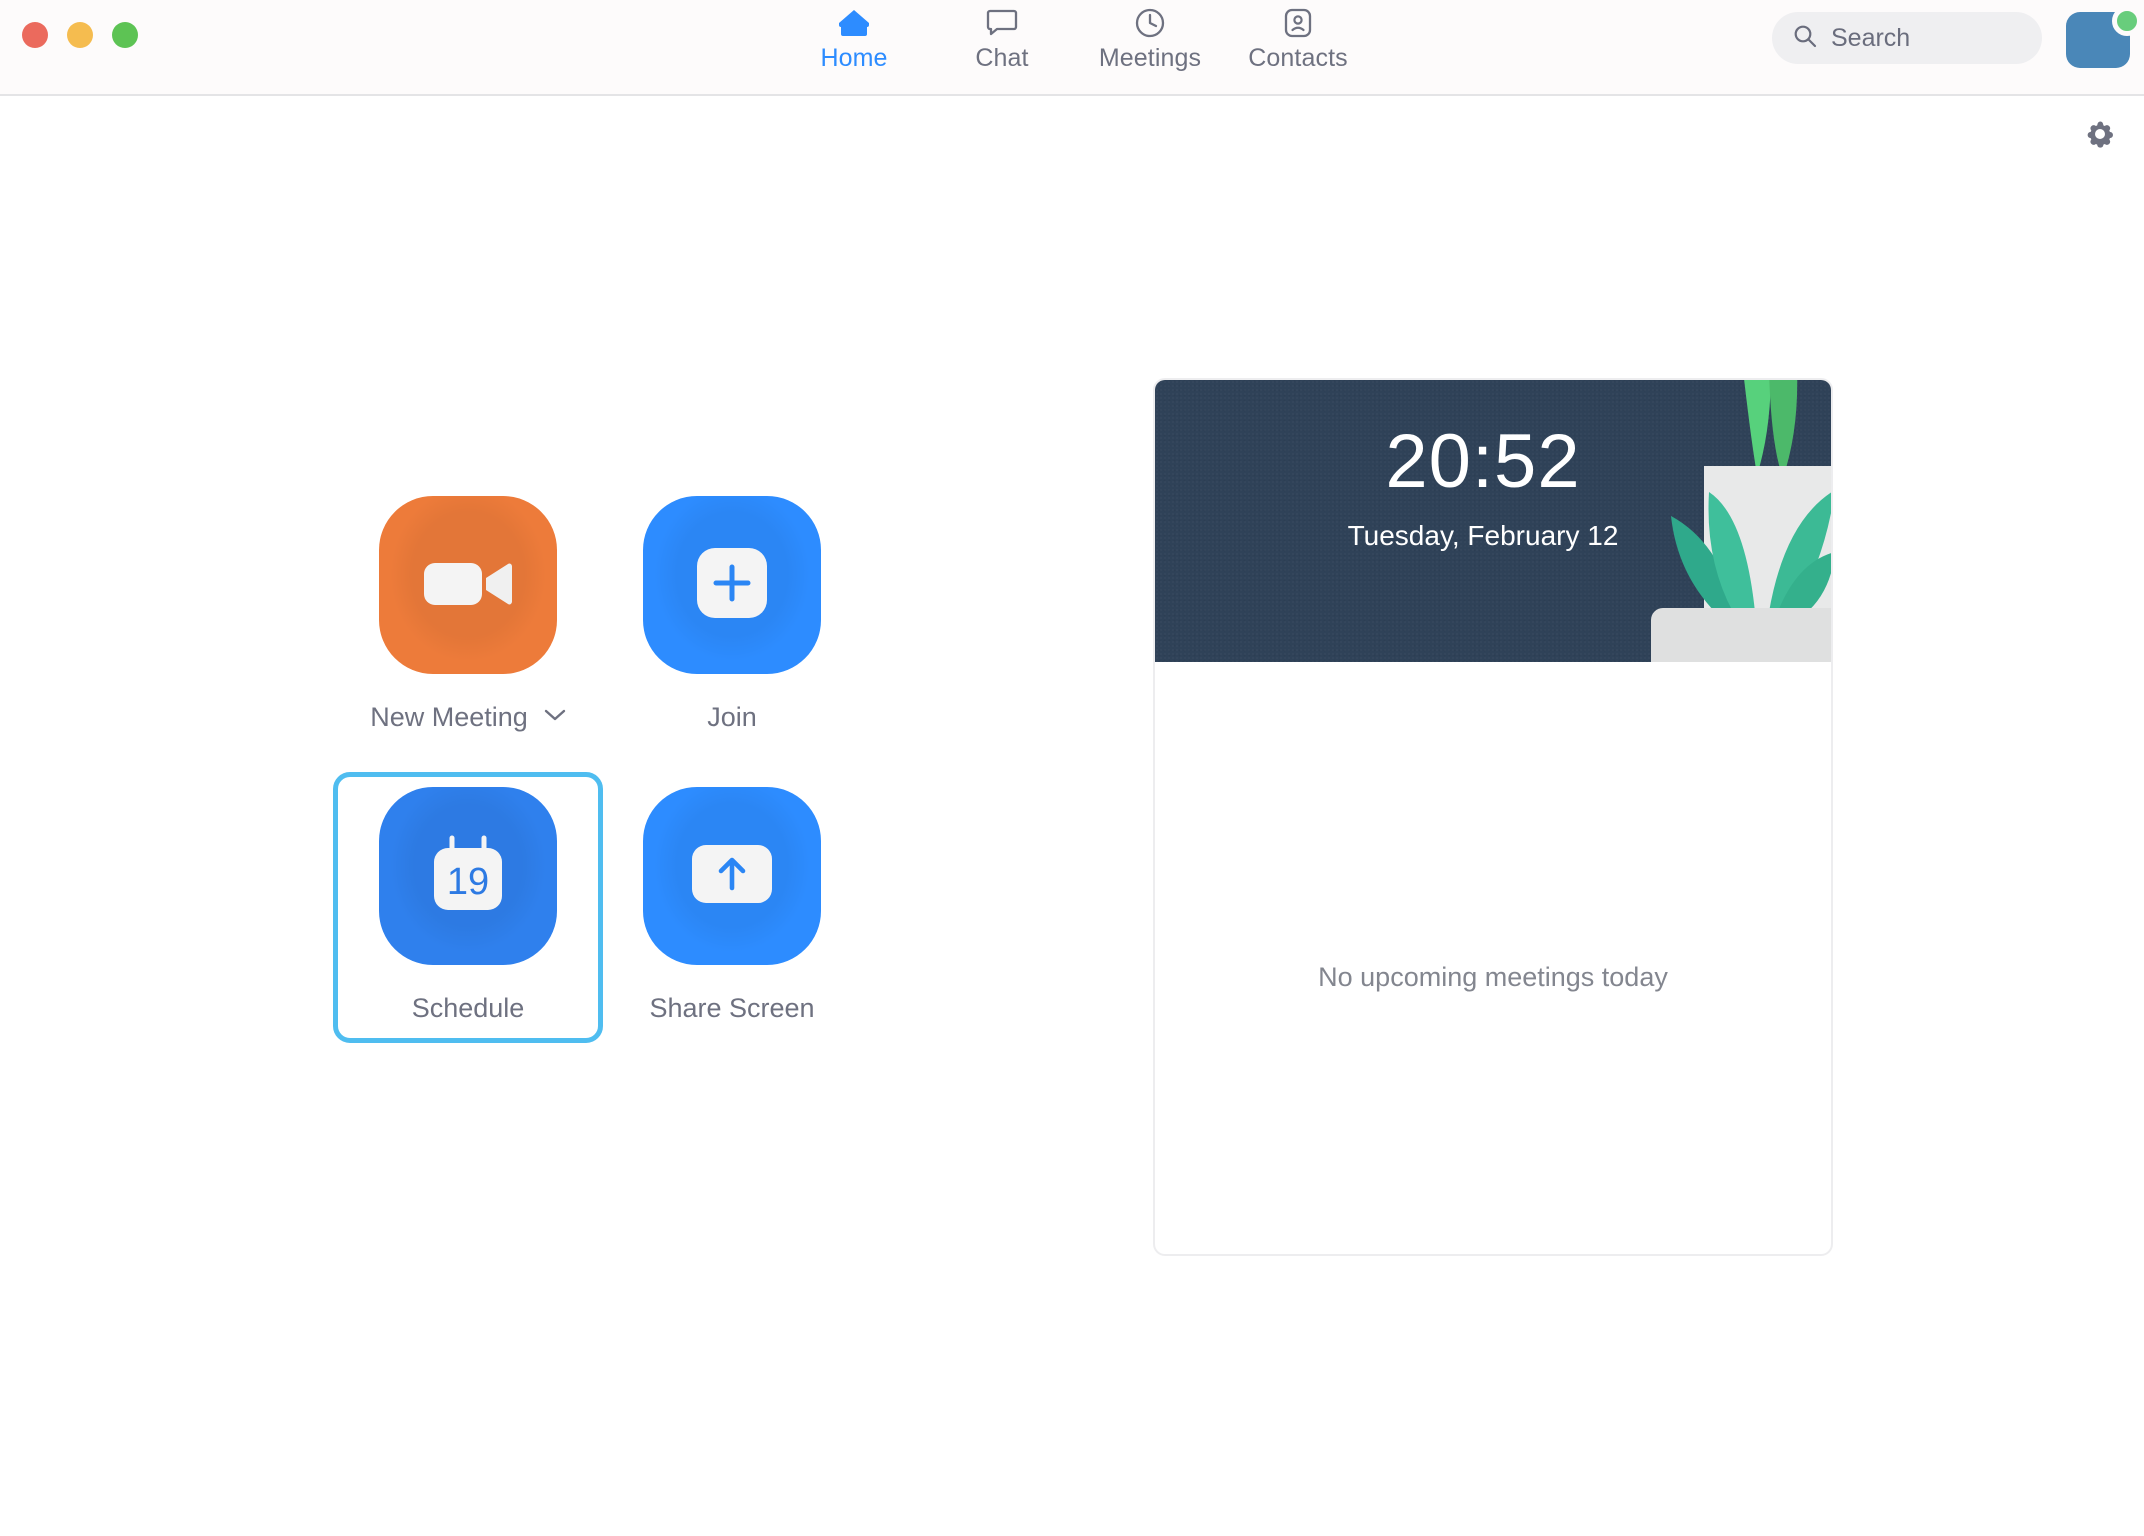  Describe the element at coordinates (1483, 535) in the screenshot. I see `current-date: Tuesday, February 12` at that location.